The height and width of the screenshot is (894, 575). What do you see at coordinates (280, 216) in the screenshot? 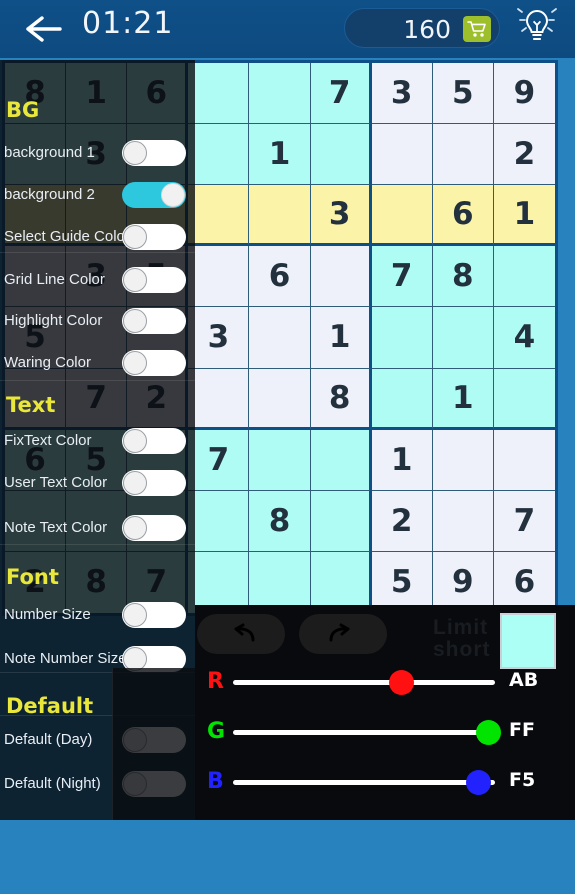
I see `sudoku-cell-r3c5` at bounding box center [280, 216].